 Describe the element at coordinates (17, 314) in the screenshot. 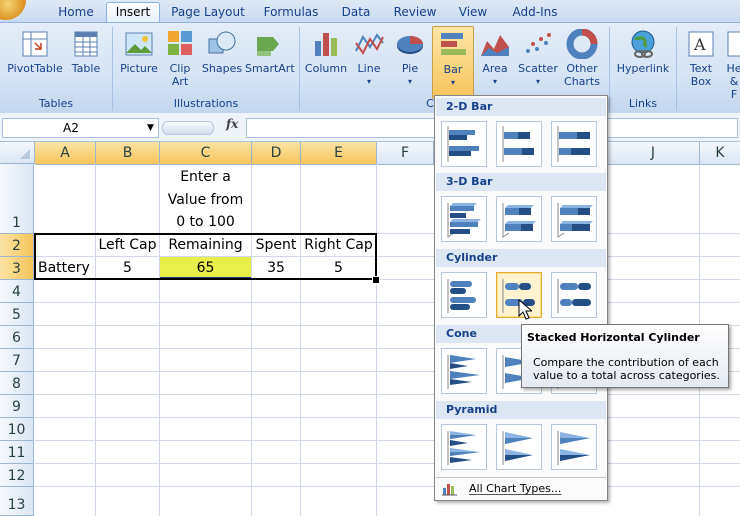

I see `row-header-5: 5` at that location.